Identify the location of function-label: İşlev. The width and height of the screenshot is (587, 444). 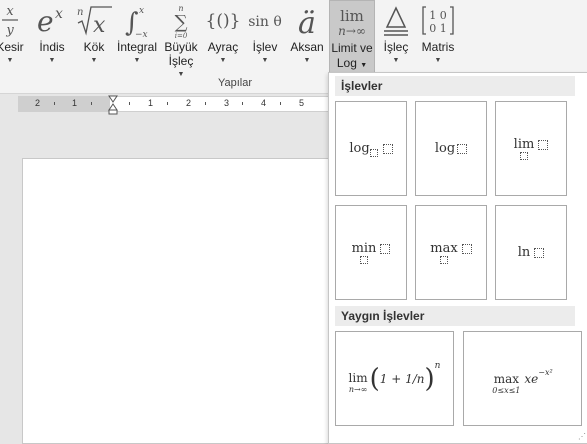
(265, 47).